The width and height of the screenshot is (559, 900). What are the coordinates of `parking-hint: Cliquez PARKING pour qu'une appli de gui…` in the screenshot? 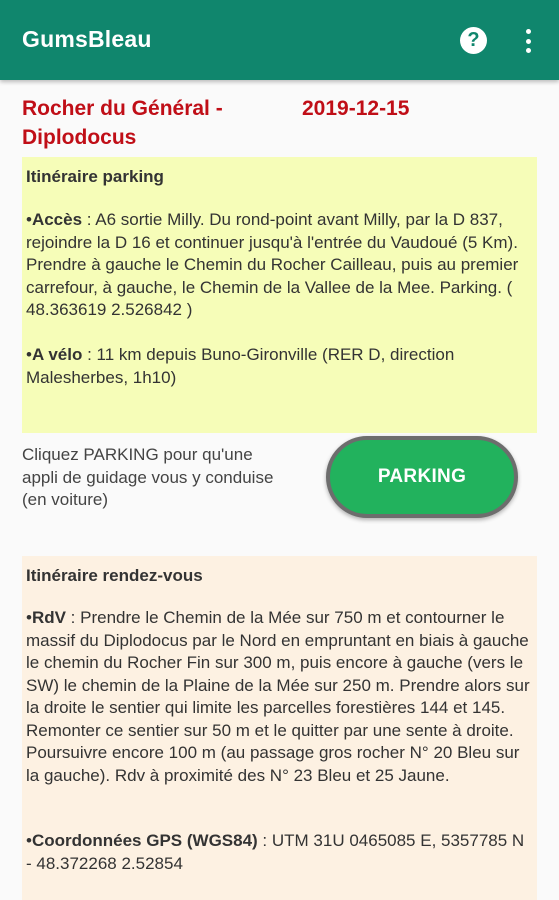 It's located at (148, 477).